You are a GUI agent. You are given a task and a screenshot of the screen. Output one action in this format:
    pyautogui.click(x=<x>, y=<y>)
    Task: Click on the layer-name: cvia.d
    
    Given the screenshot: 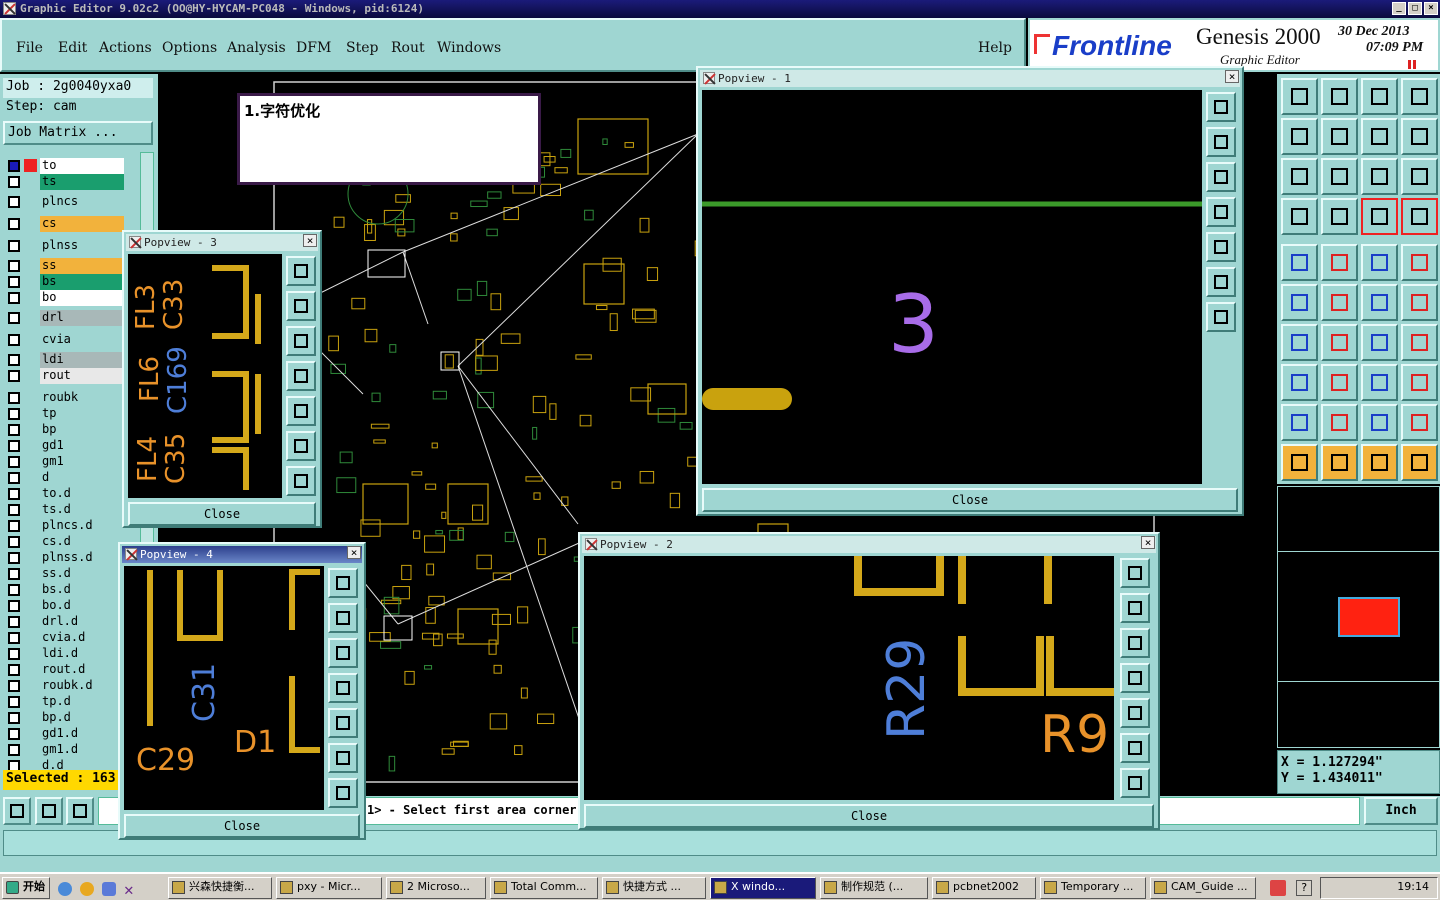 What is the action you would take?
    pyautogui.click(x=82, y=638)
    